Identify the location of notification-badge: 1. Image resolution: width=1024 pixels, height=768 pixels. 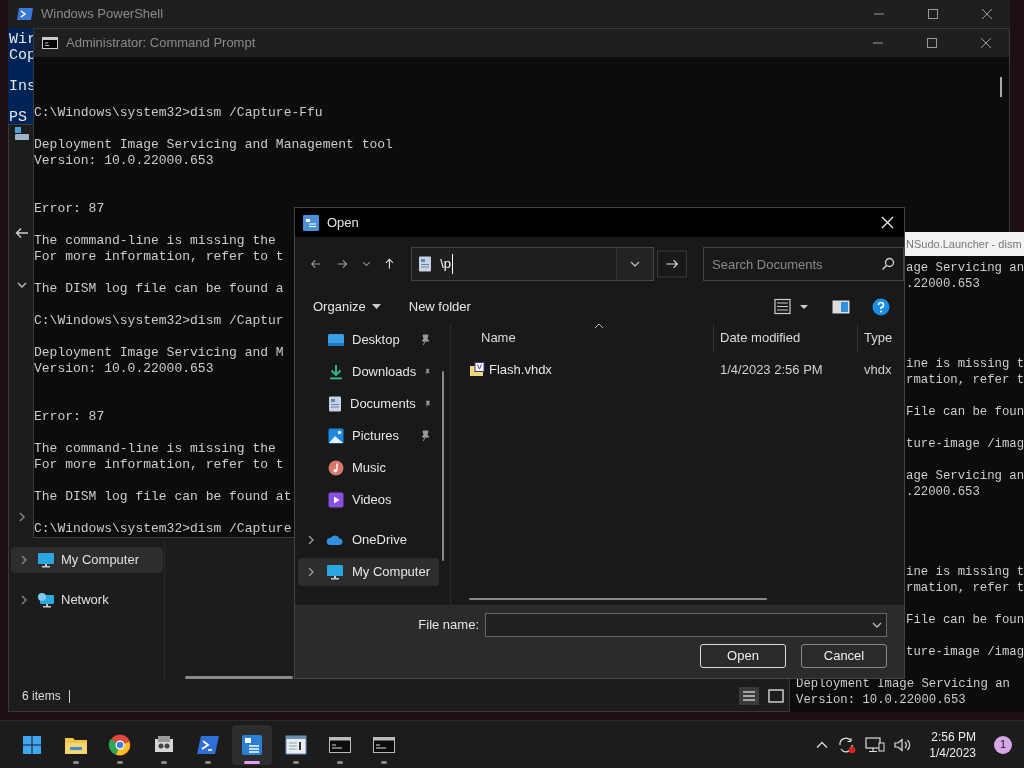
(1003, 744).